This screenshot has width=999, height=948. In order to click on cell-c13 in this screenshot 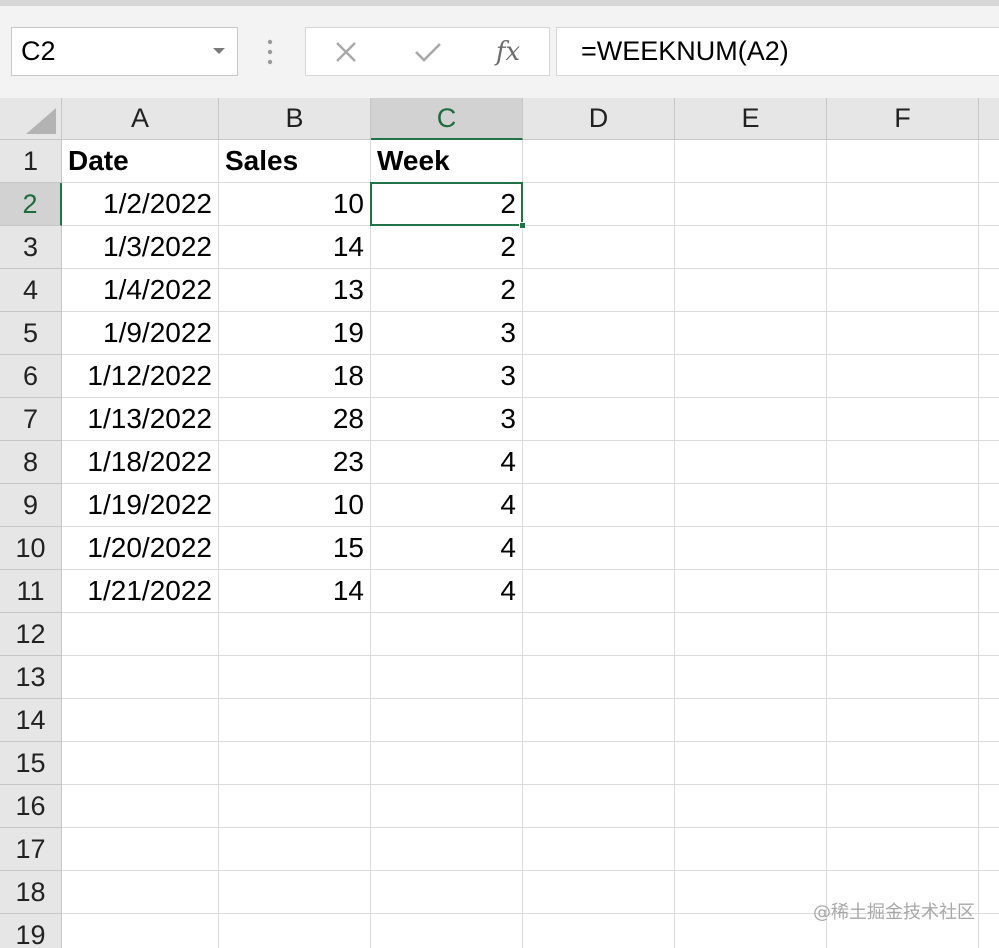, I will do `click(447, 677)`.